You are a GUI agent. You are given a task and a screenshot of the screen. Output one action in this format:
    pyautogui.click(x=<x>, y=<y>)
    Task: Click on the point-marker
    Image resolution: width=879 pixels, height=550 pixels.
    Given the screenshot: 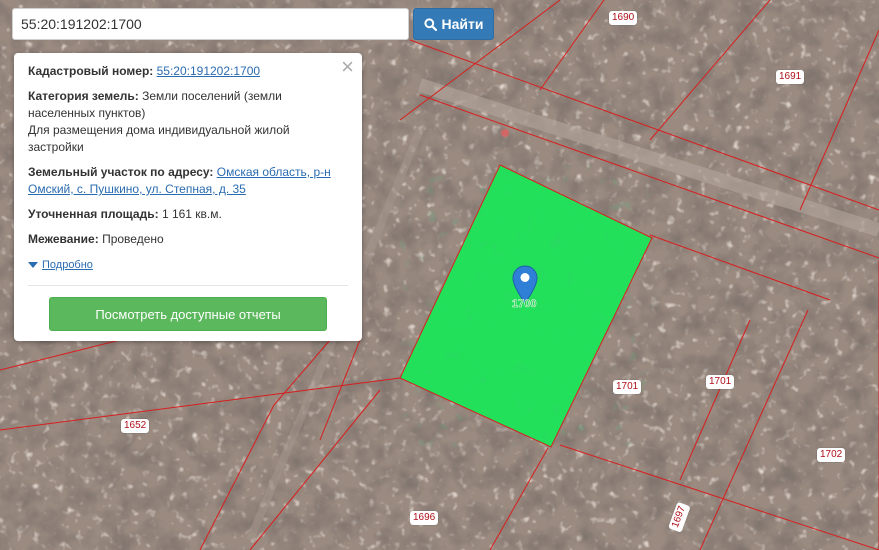 What is the action you would take?
    pyautogui.click(x=505, y=133)
    